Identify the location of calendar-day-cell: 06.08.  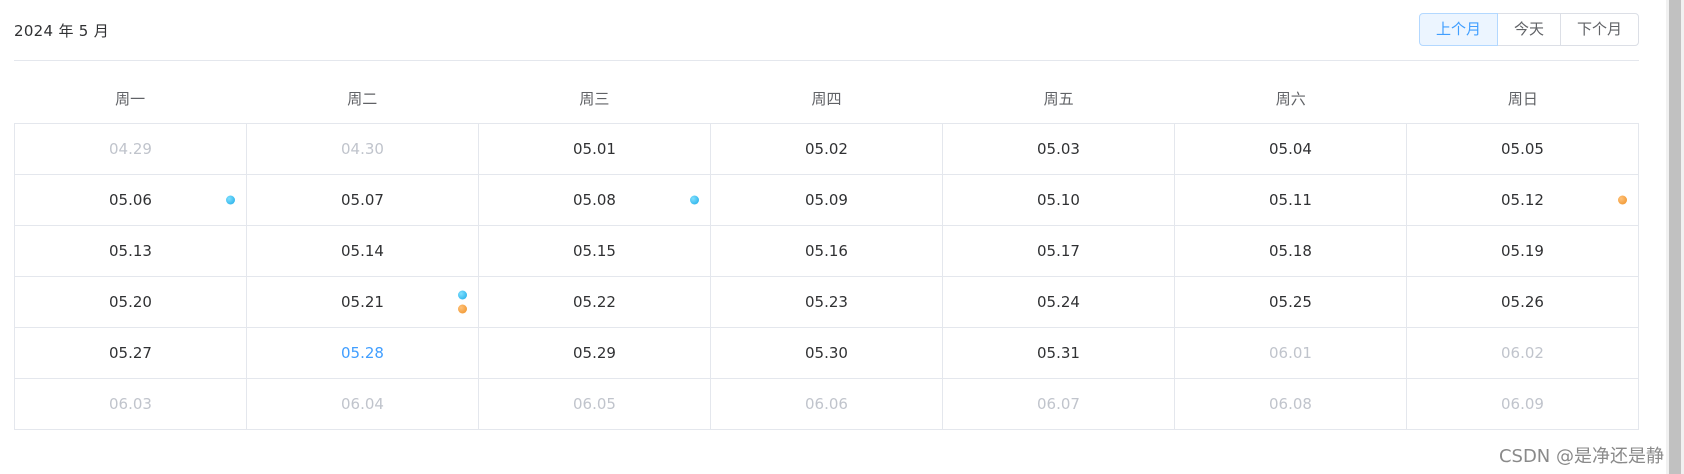
(1291, 404).